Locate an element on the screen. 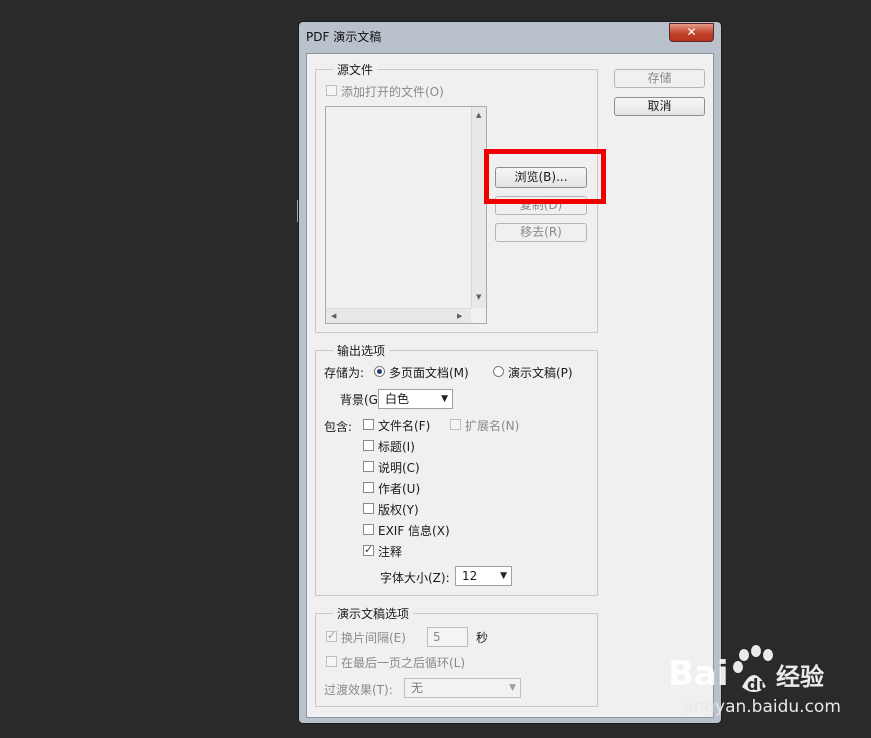  source-files-legend: 源文件 is located at coordinates (355, 69).